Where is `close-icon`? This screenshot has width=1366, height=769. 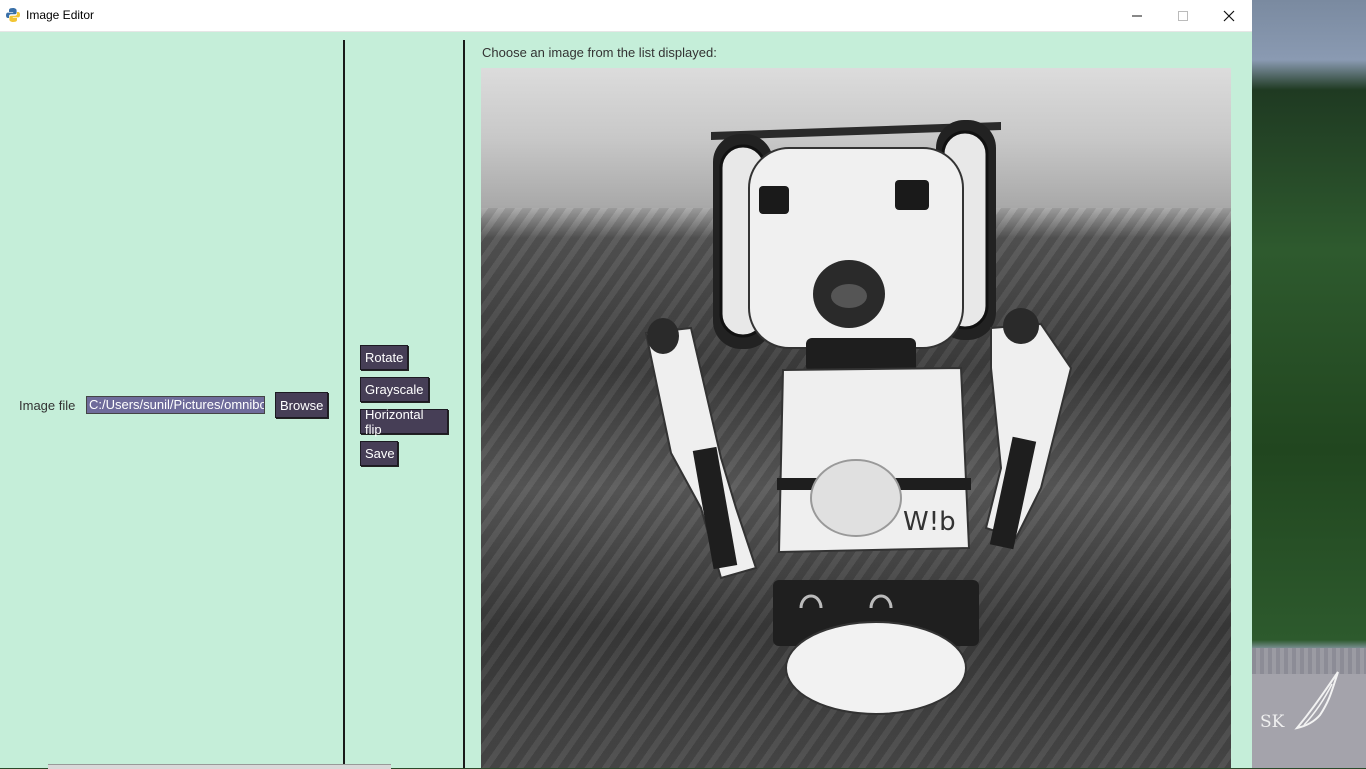 close-icon is located at coordinates (1229, 15).